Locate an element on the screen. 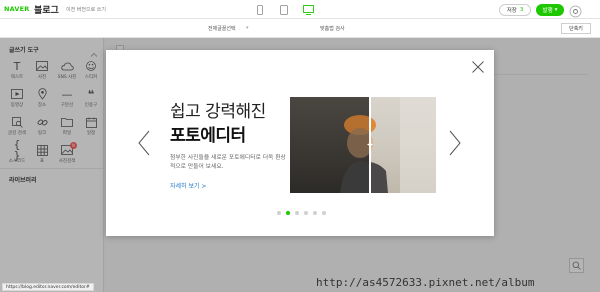  format-toolbar: 전체글꼴선택 ▾ 맞춤법 검사 단축키 is located at coordinates (300, 28).